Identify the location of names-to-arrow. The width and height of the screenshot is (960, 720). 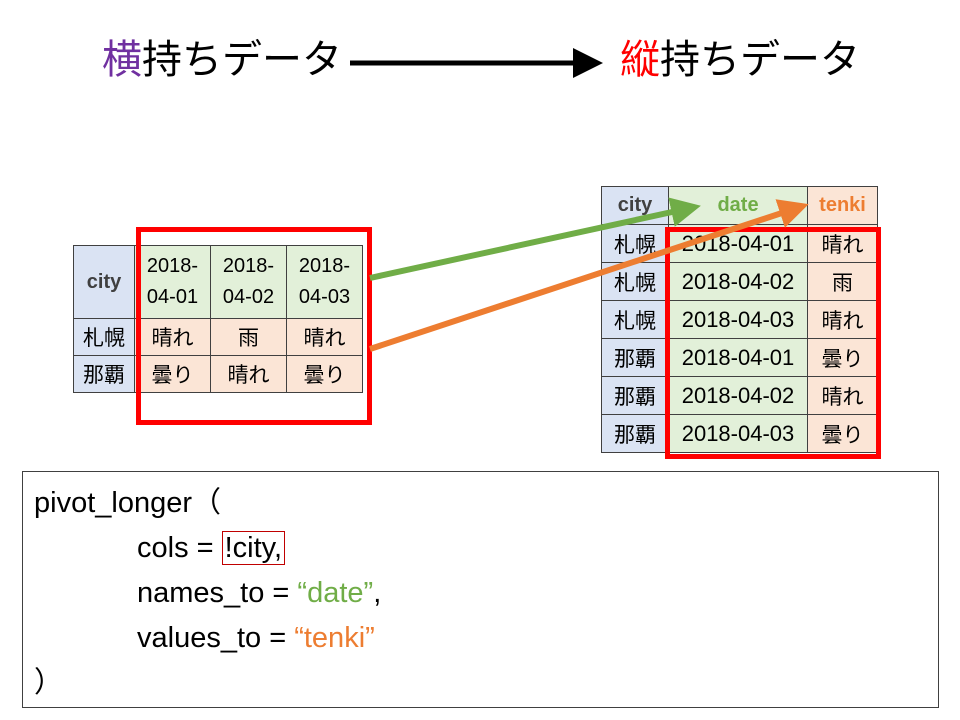
(535, 239).